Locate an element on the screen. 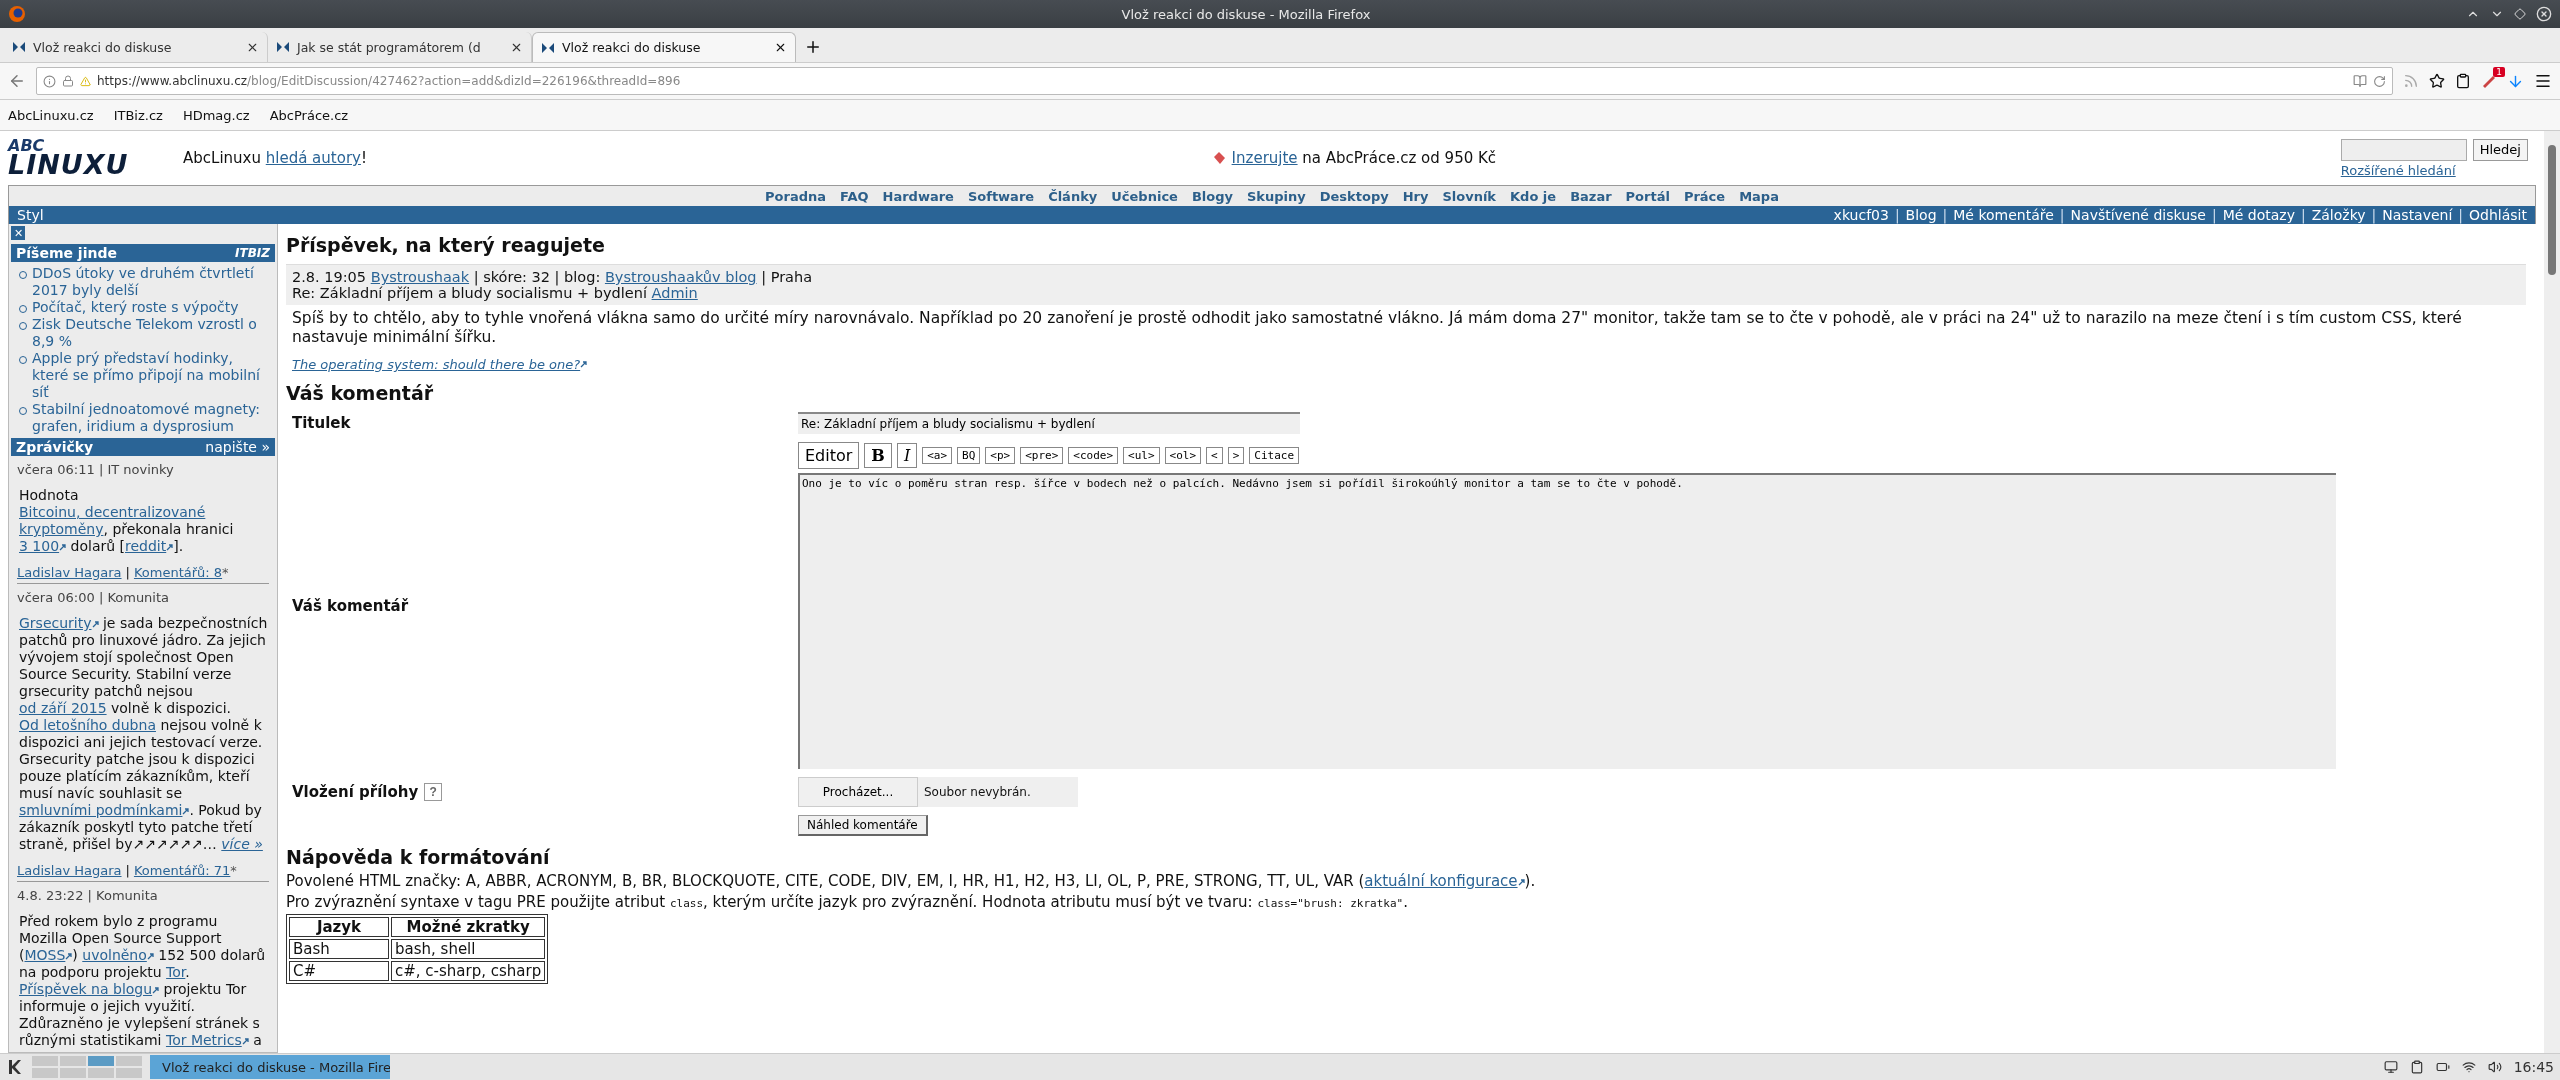 Image resolution: width=2560 pixels, height=1080 pixels. nav-link: Mapa is located at coordinates (1759, 196).